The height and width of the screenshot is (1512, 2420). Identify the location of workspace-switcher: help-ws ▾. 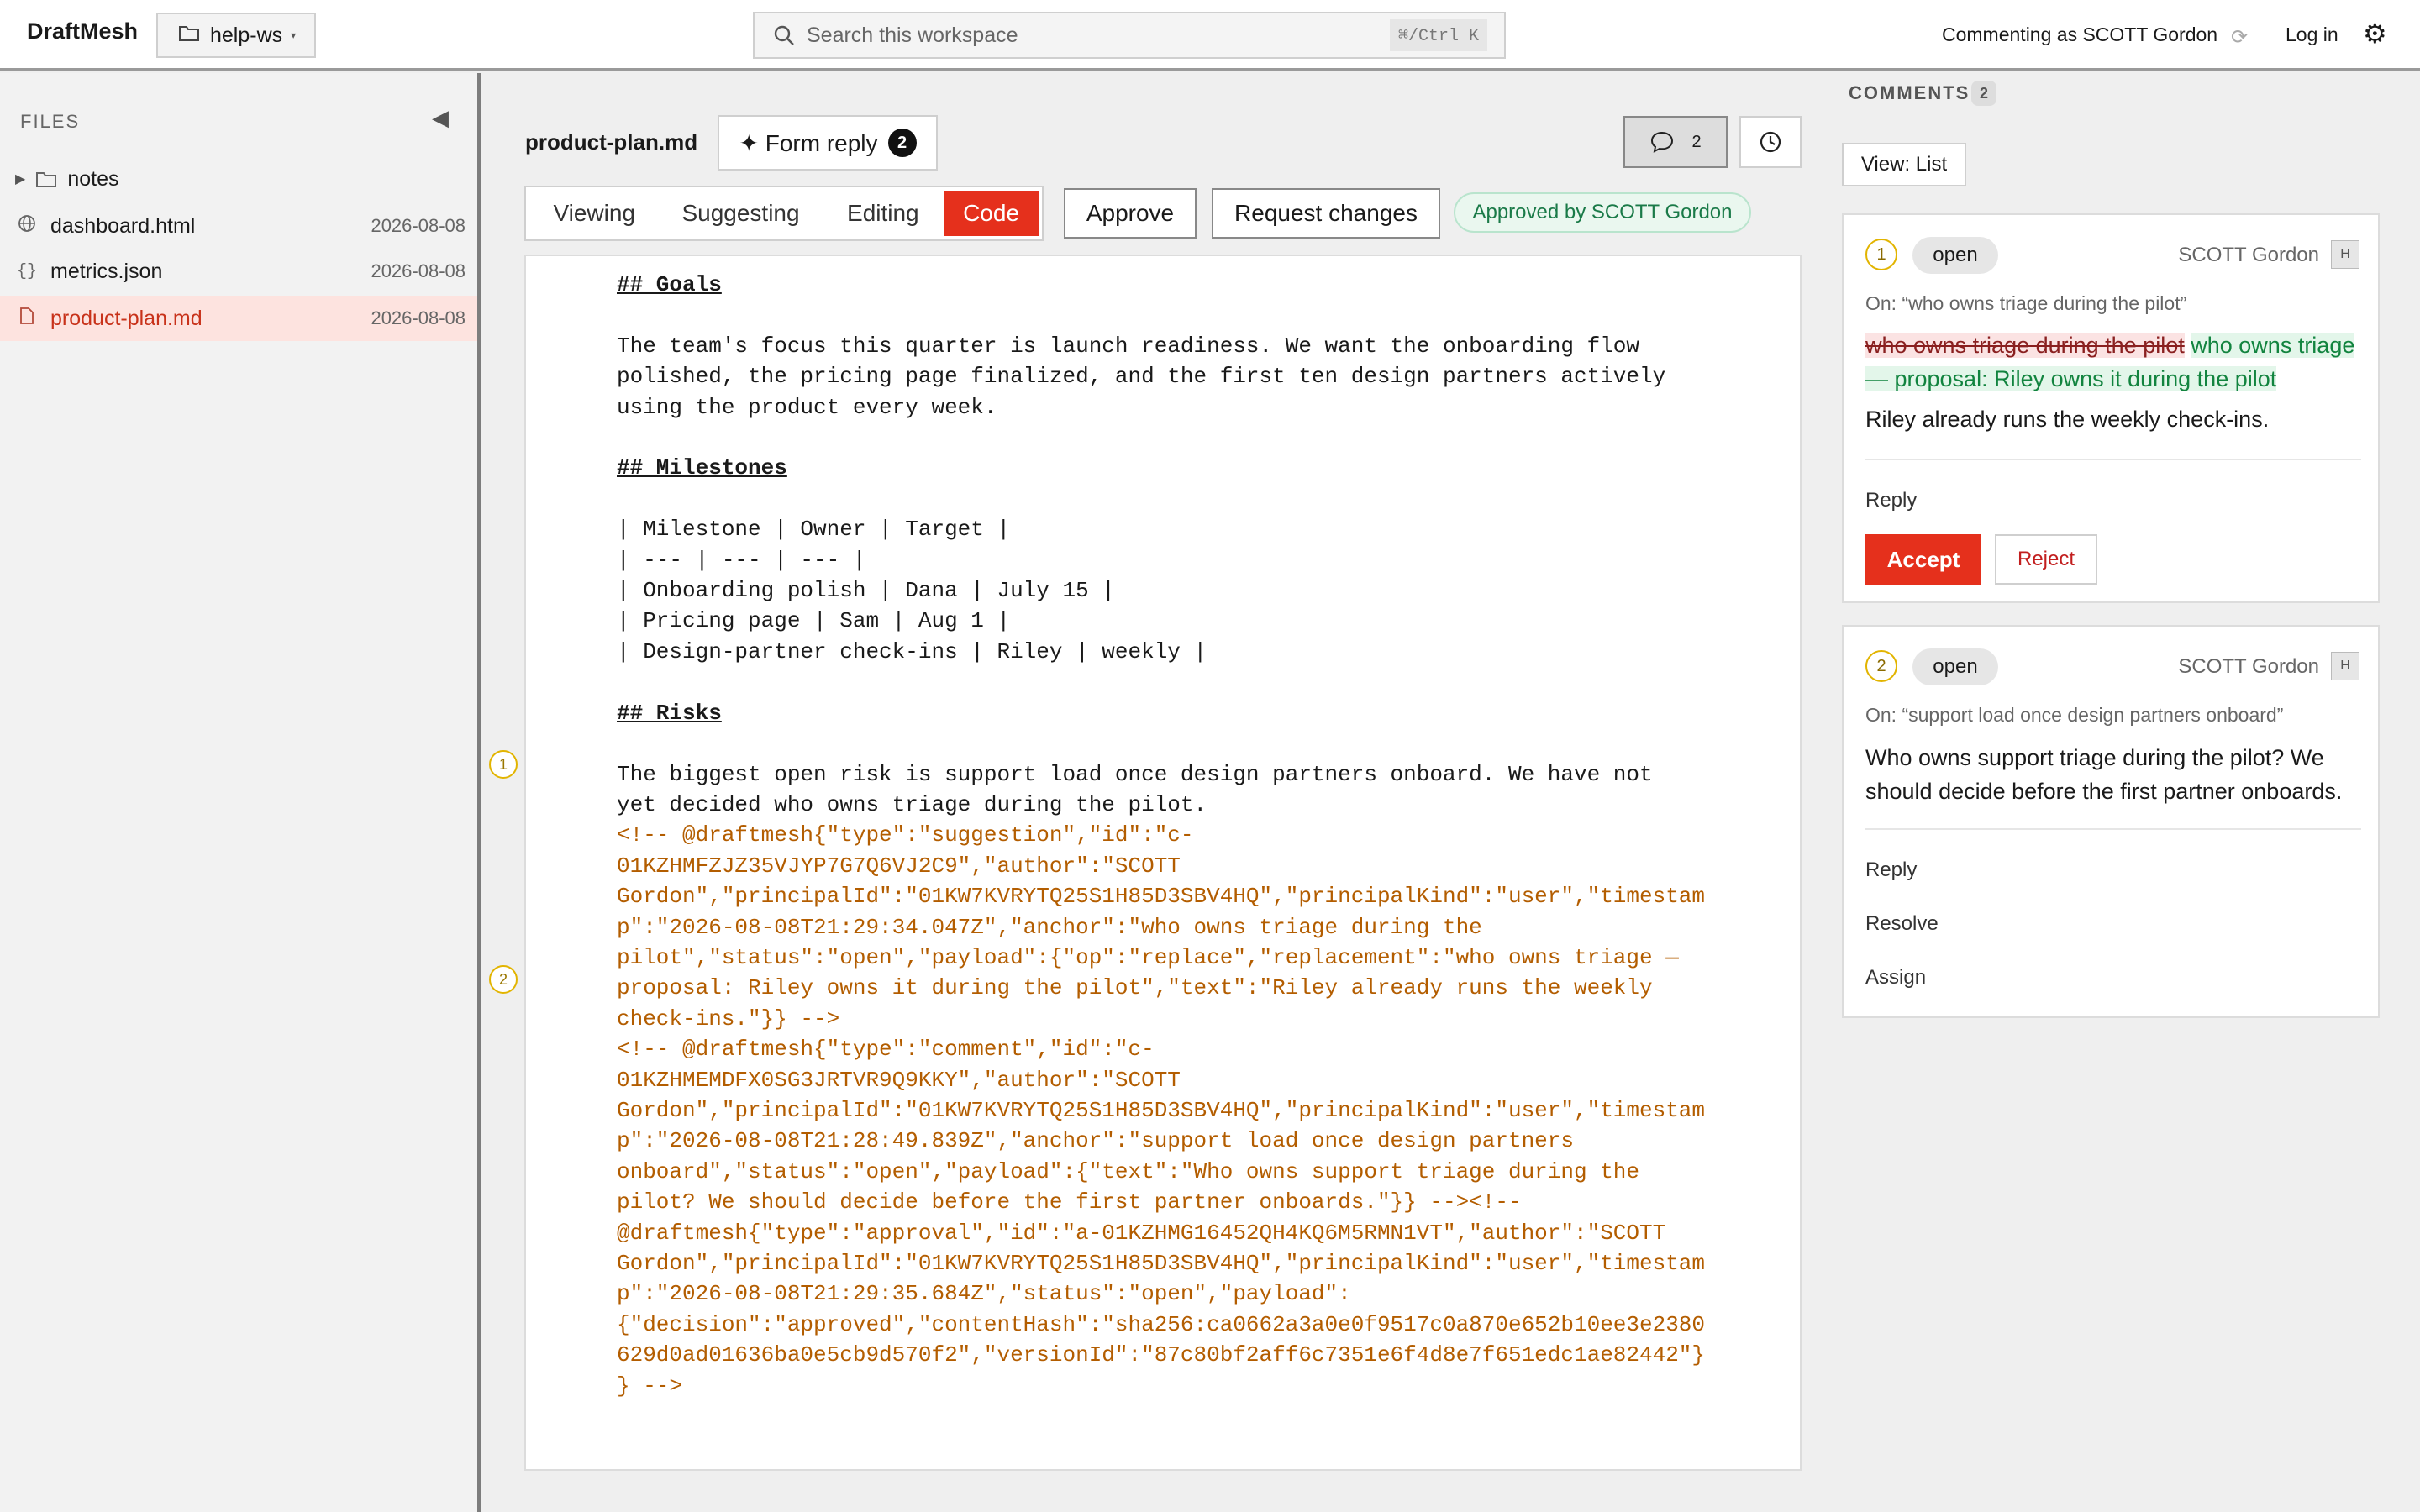
(236, 35).